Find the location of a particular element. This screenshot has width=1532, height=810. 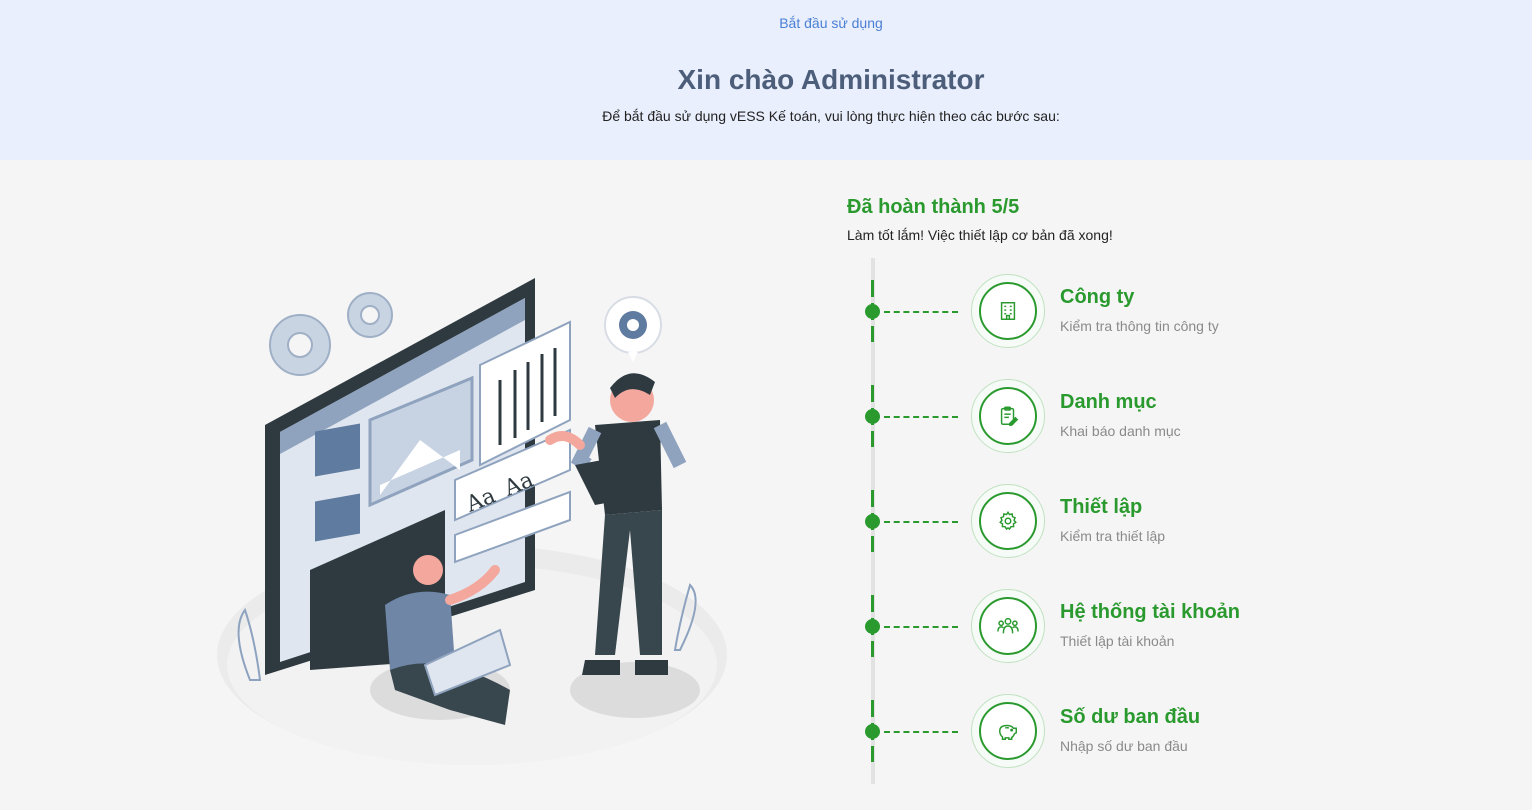

step-settings: Thiết lập Kiểm tra thiết lập is located at coordinates (1090, 514).